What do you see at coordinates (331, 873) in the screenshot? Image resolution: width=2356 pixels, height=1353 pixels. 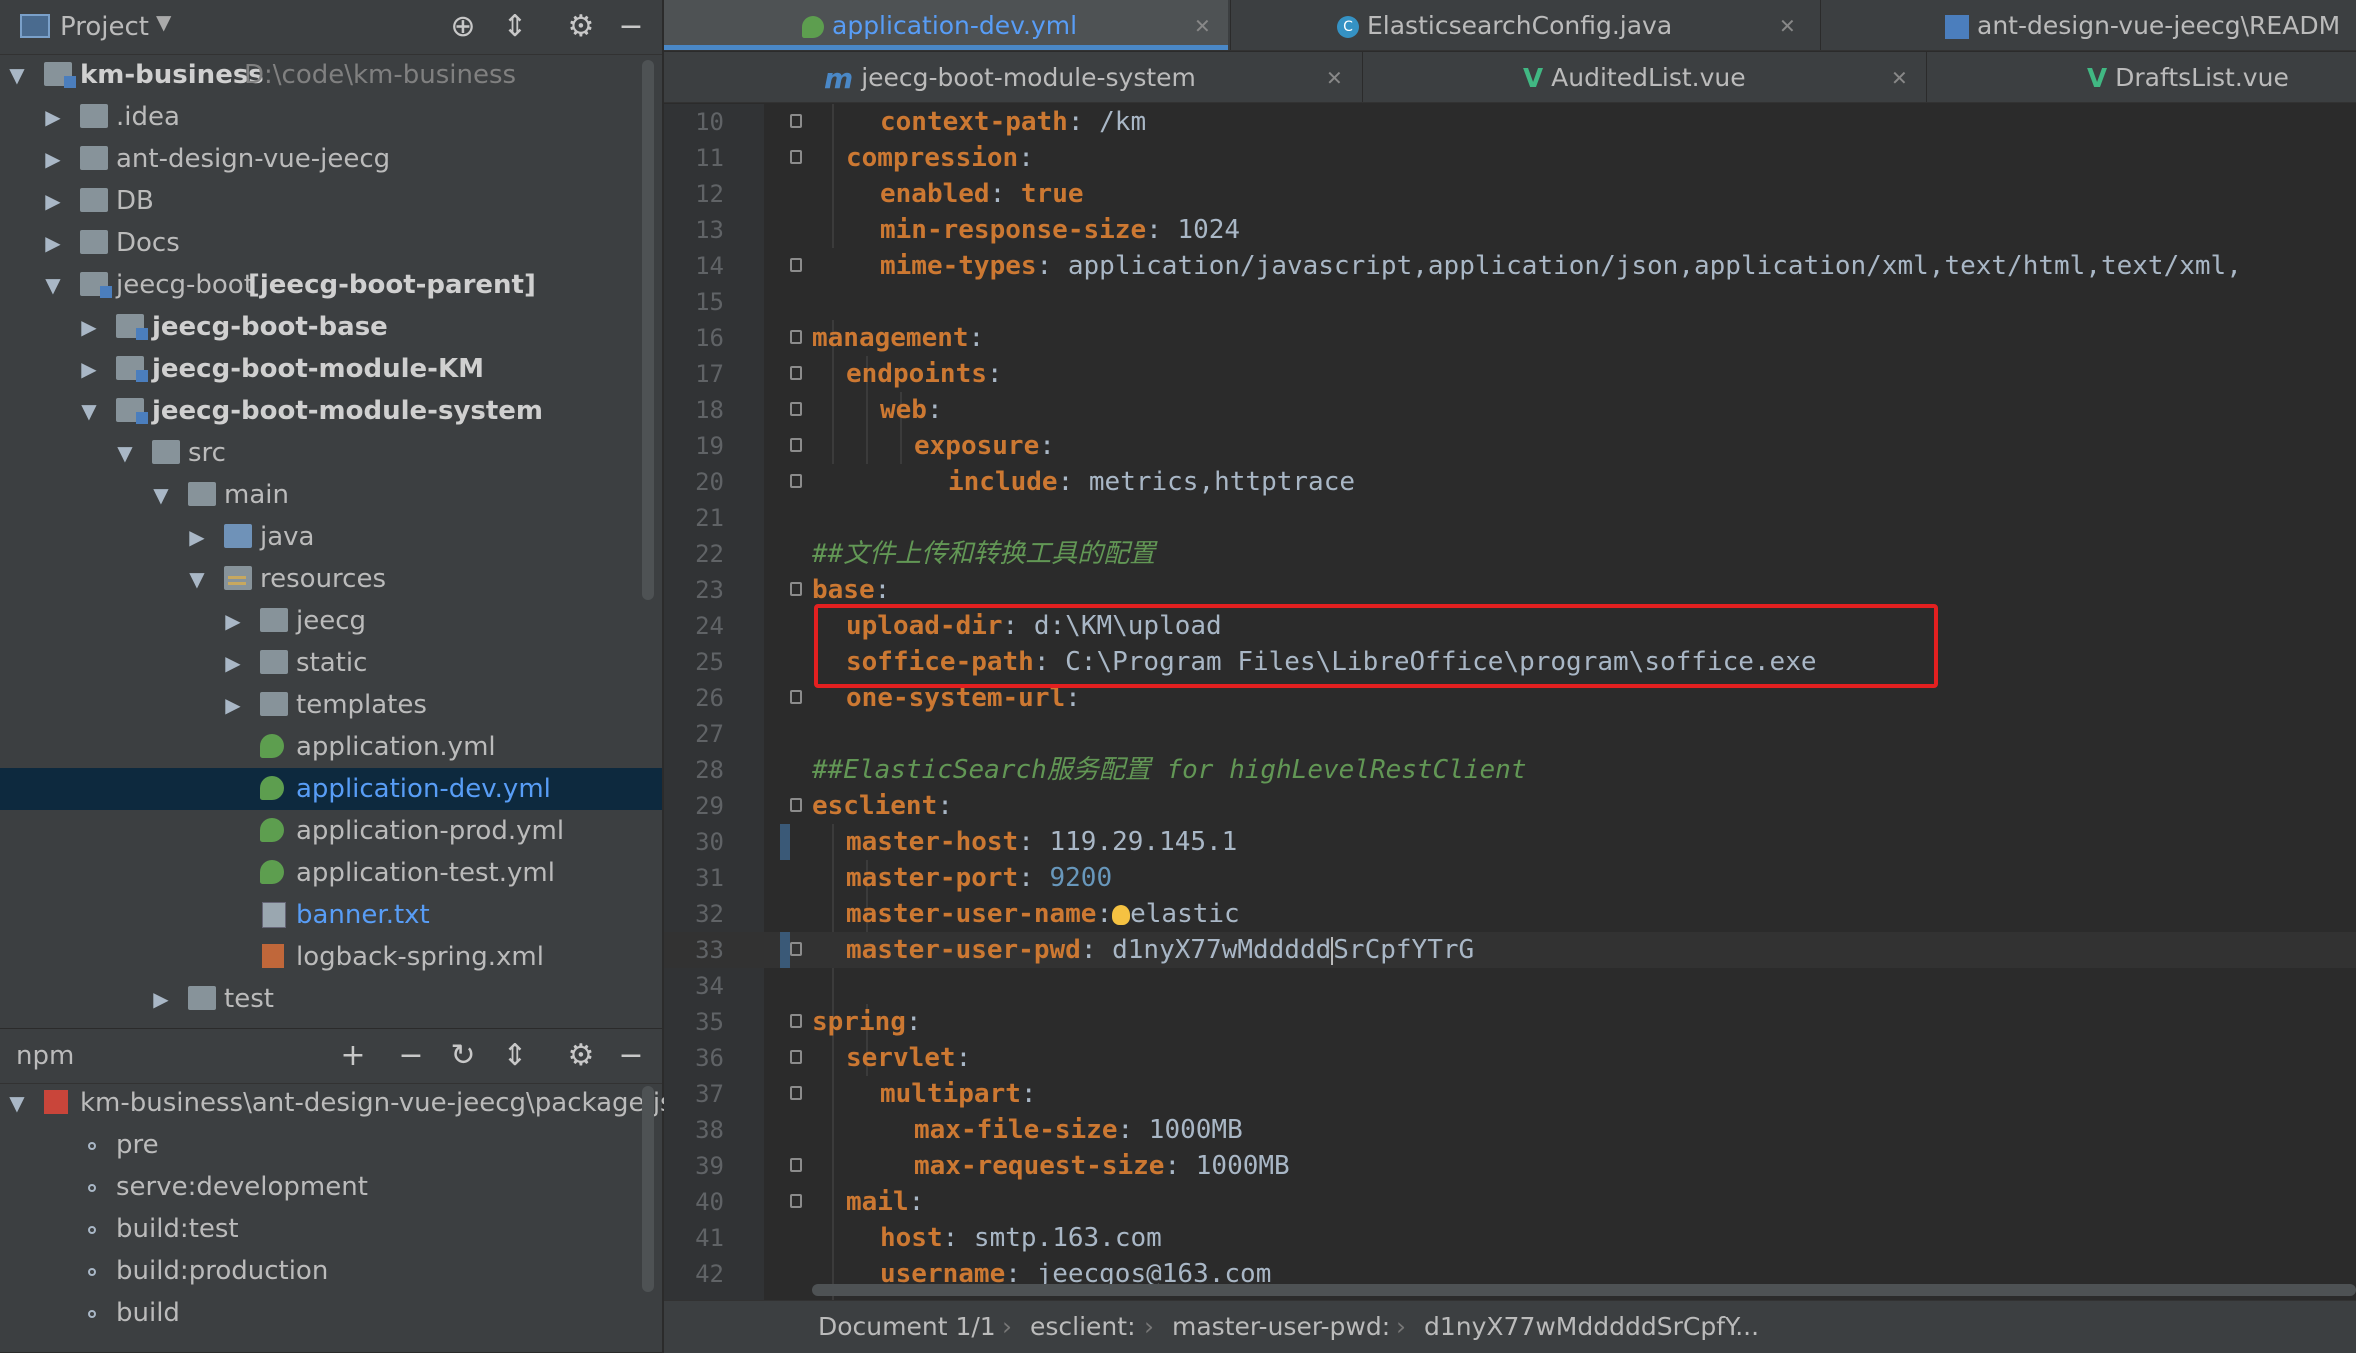 I see `tree-item: application-test.yml` at bounding box center [331, 873].